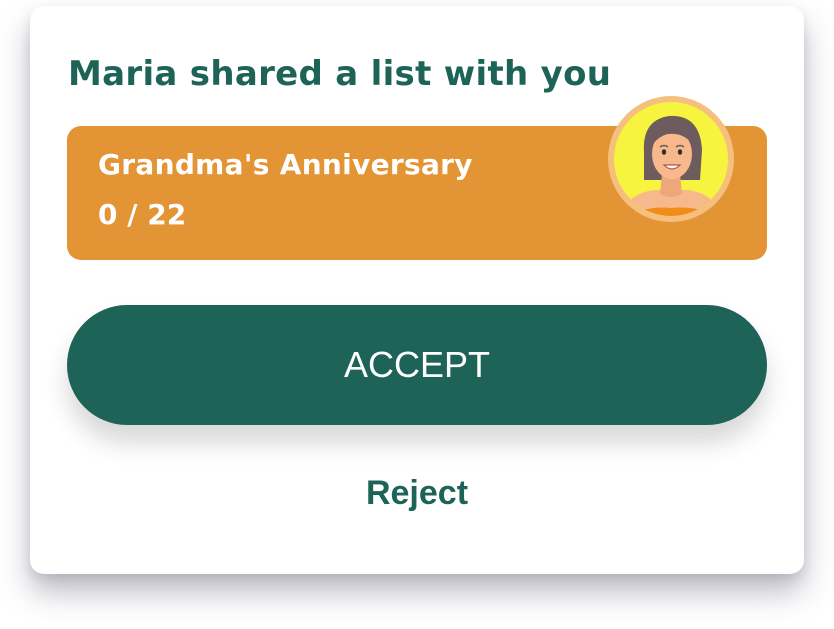 The width and height of the screenshot is (834, 629). What do you see at coordinates (340, 74) in the screenshot?
I see `dialog-title: Maria shared a list with you` at bounding box center [340, 74].